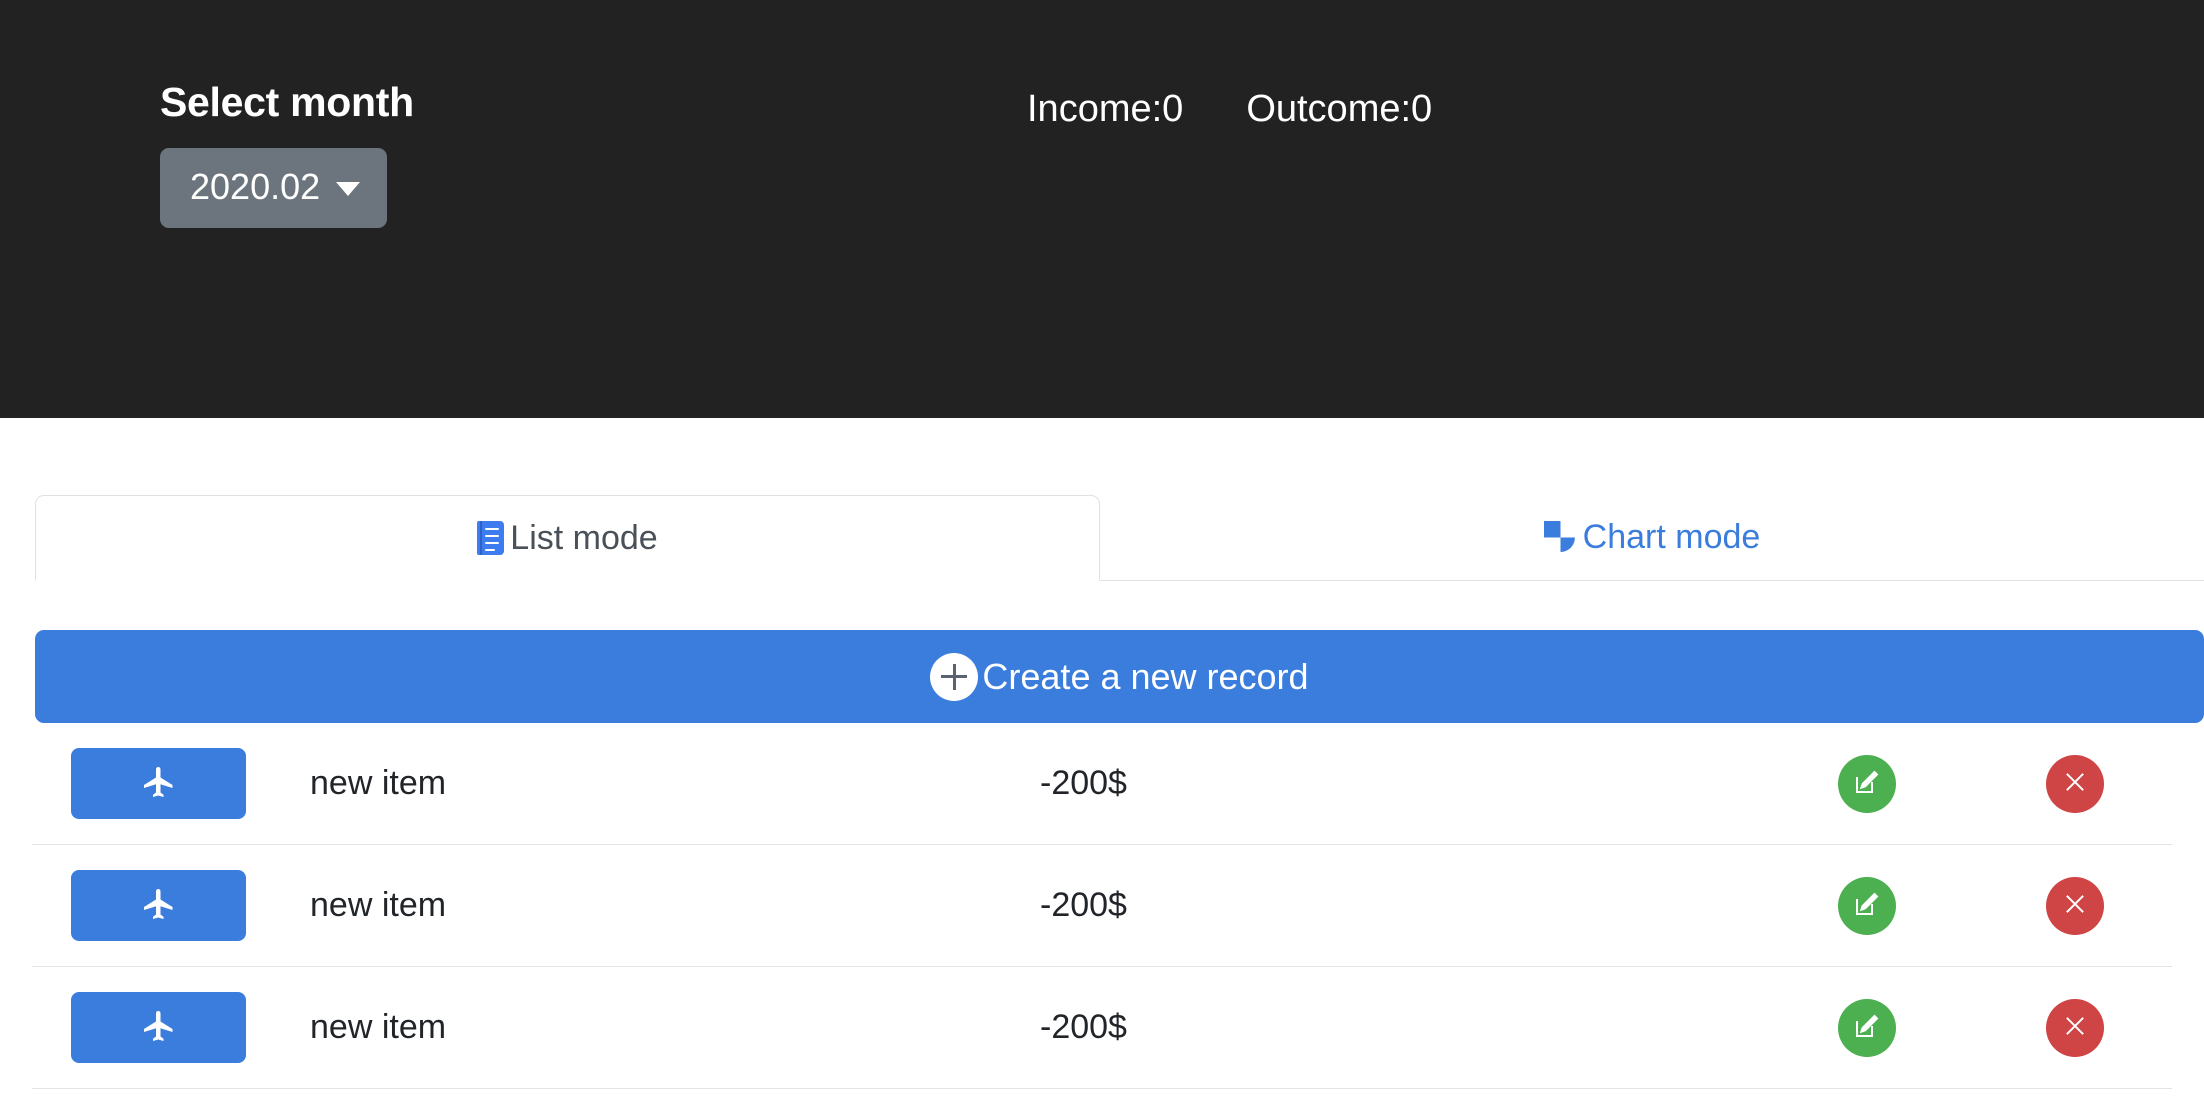  Describe the element at coordinates (1671, 537) in the screenshot. I see `tab-chart-mode-label: Chart mode` at that location.